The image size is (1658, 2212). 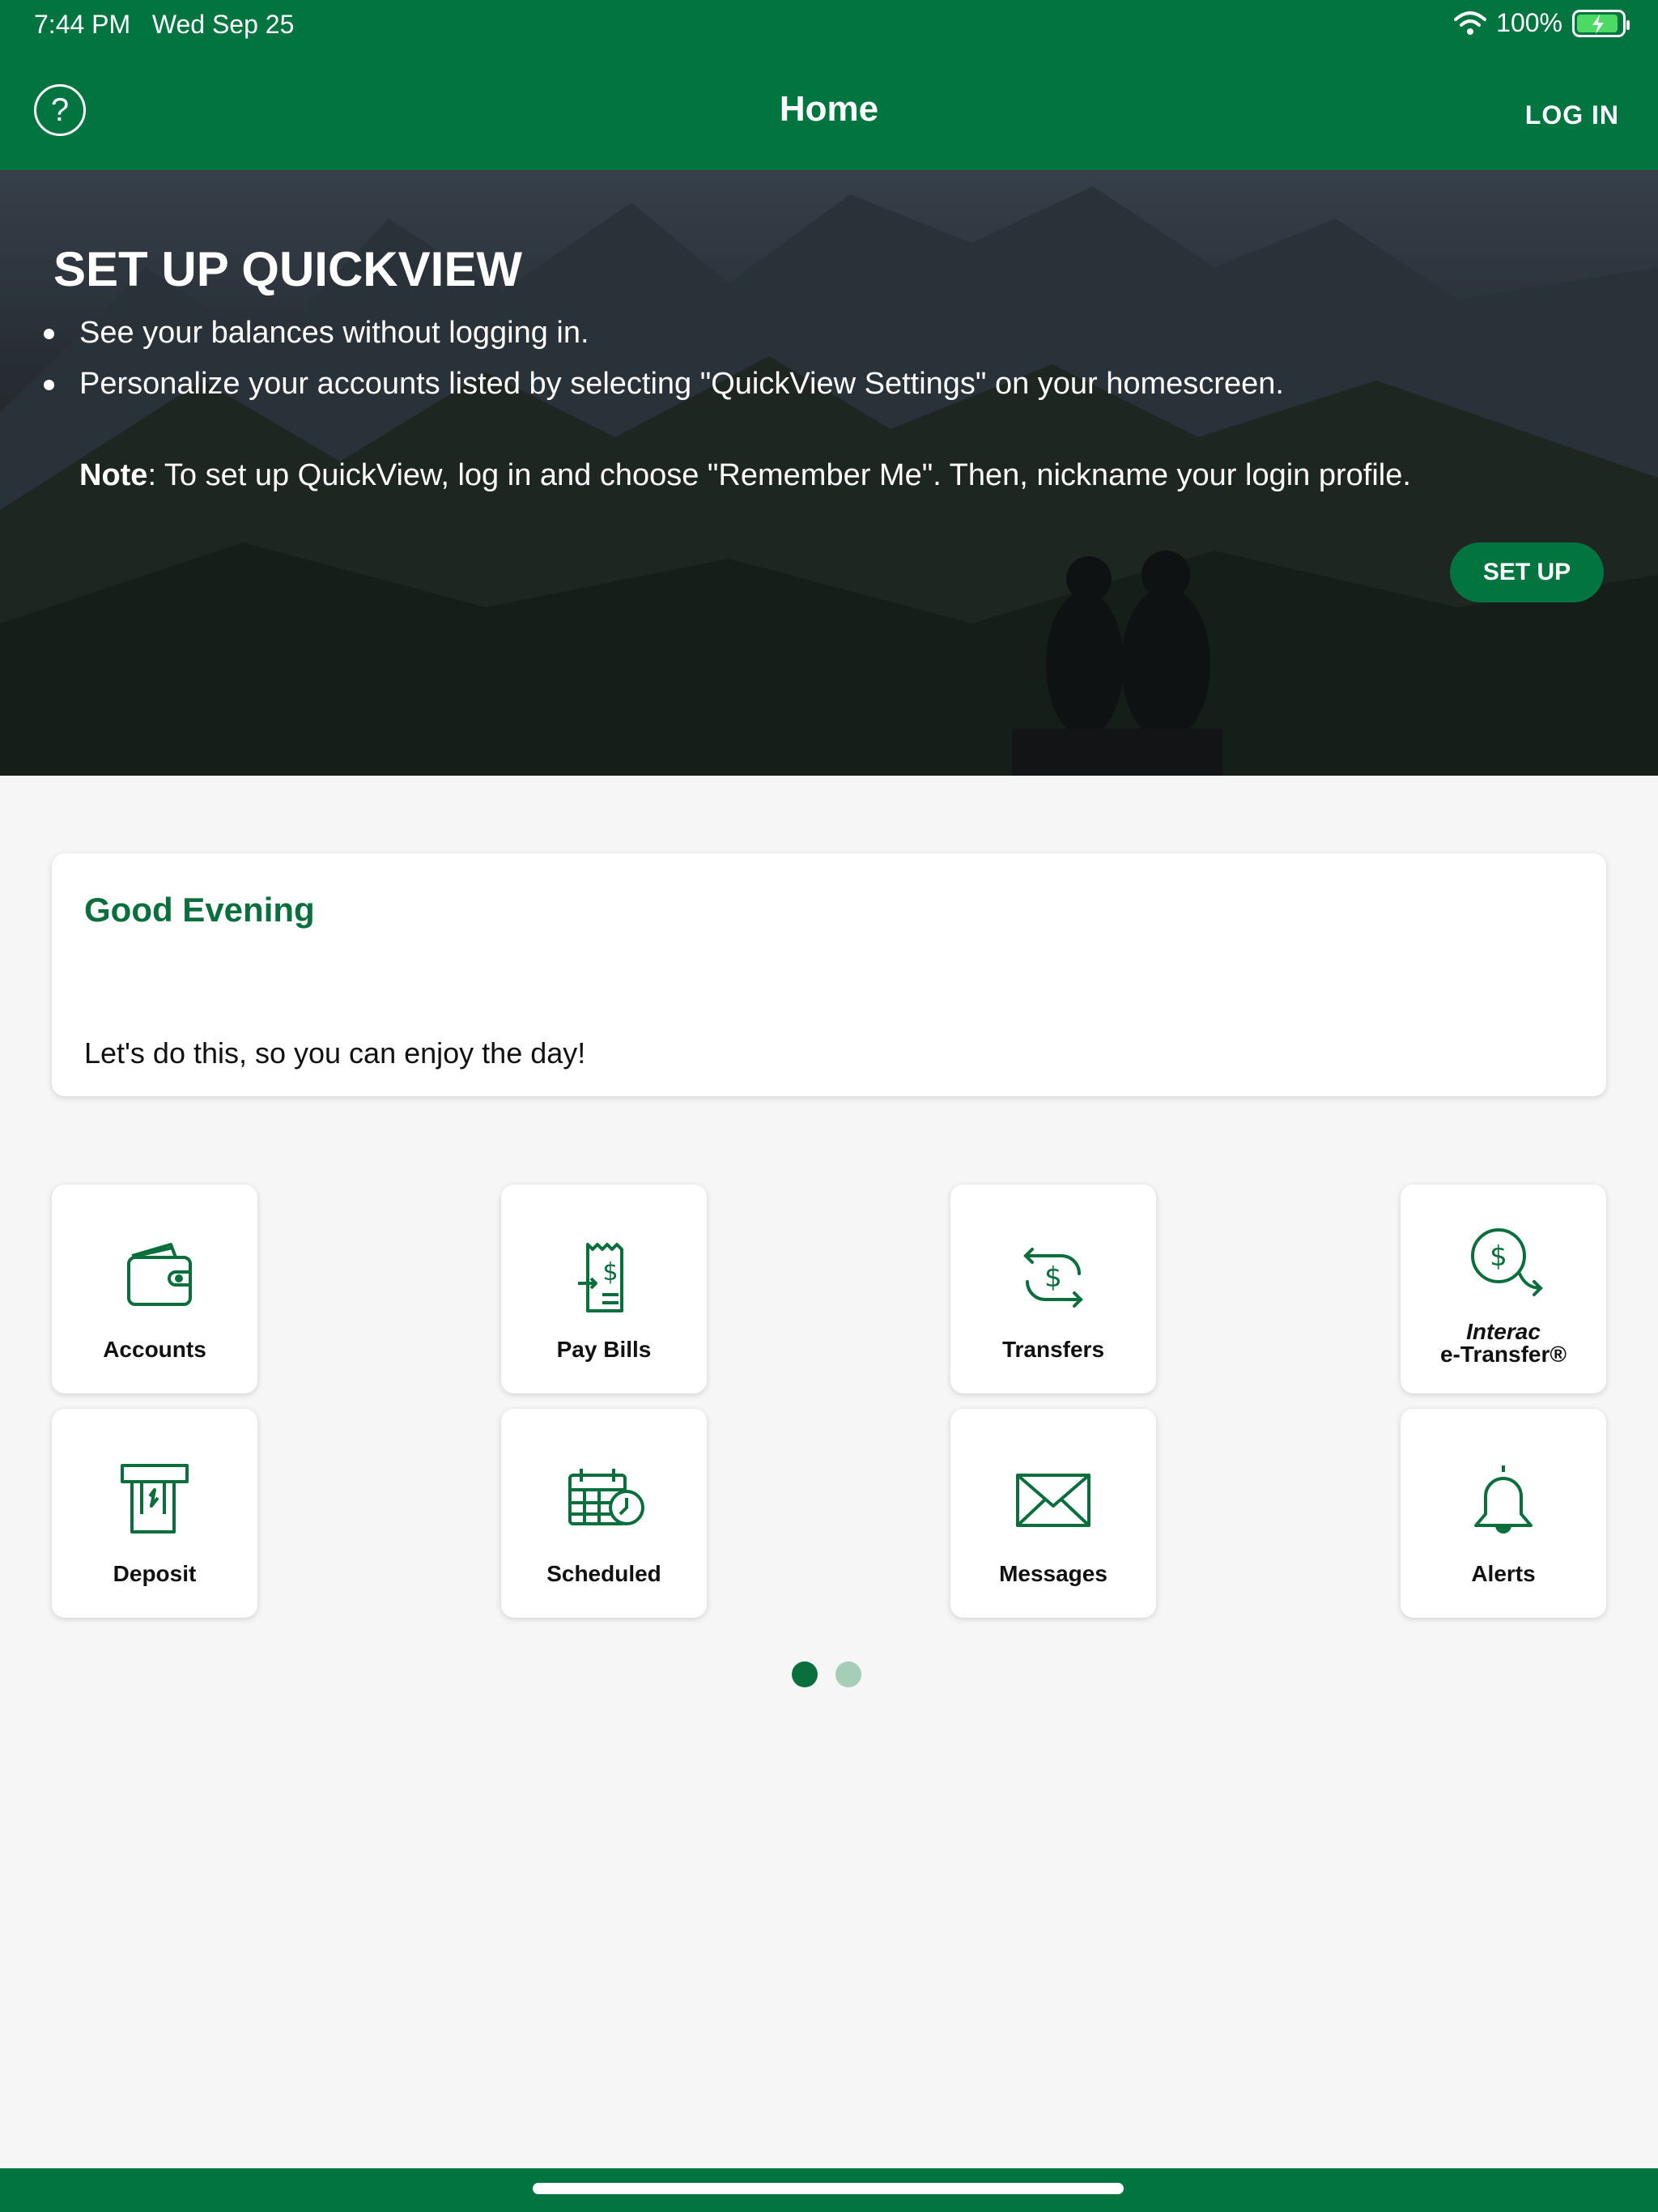 I want to click on calendar-clock-icon, so click(x=606, y=1497).